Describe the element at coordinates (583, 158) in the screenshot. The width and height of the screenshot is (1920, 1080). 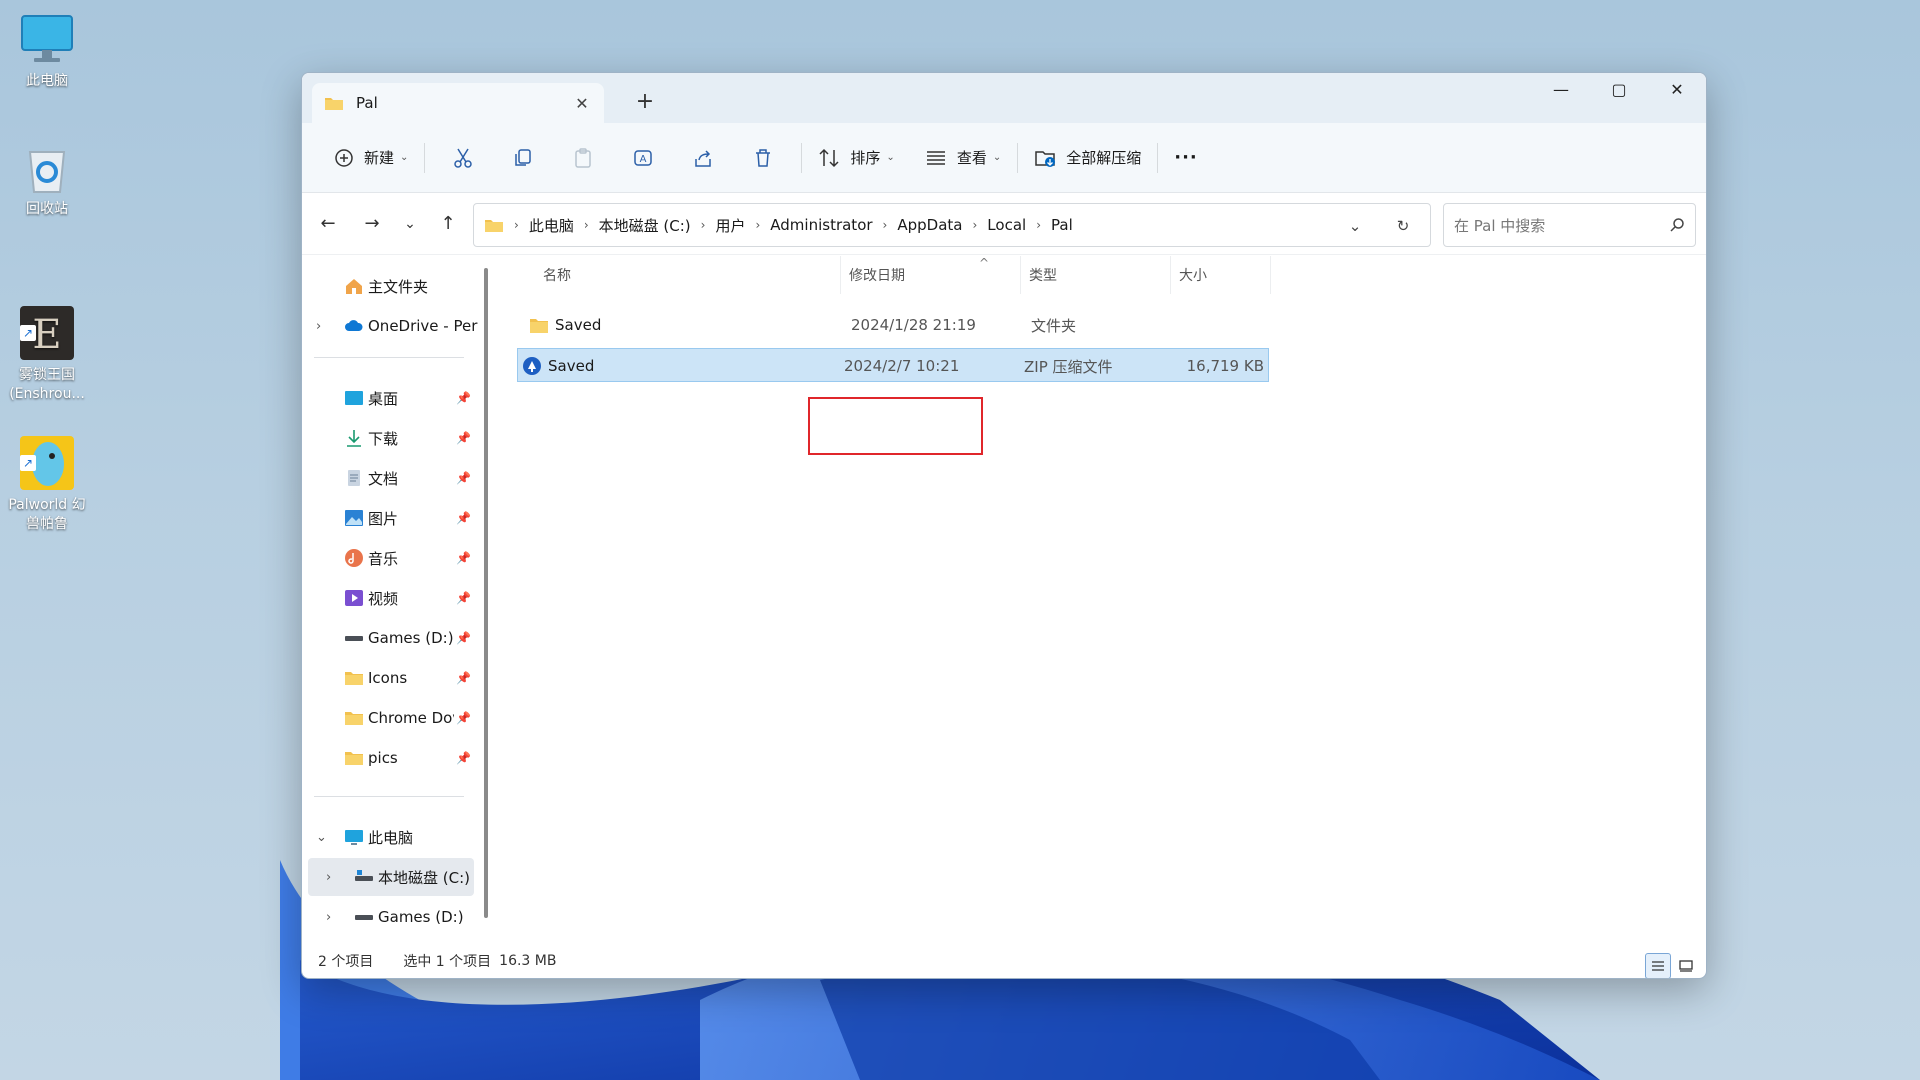
I see `paste-button` at that location.